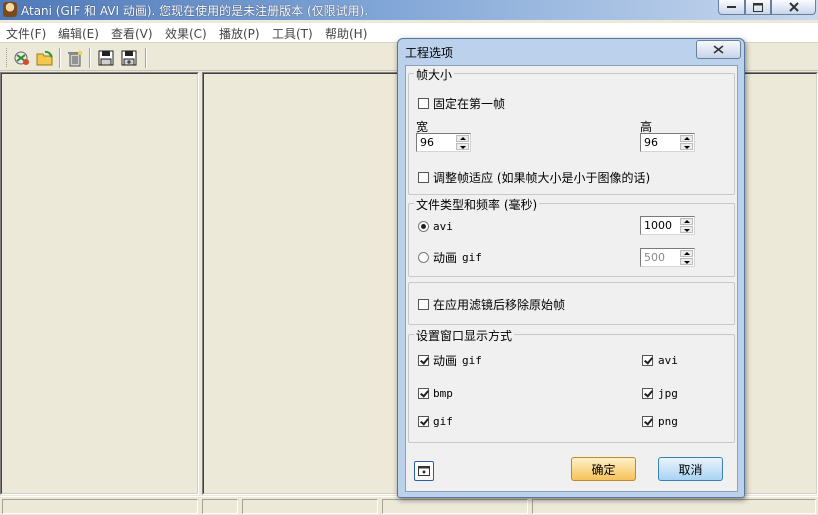 Image resolution: width=818 pixels, height=515 pixels. Describe the element at coordinates (423, 421) in the screenshot. I see `display-gif-checkbox` at that location.